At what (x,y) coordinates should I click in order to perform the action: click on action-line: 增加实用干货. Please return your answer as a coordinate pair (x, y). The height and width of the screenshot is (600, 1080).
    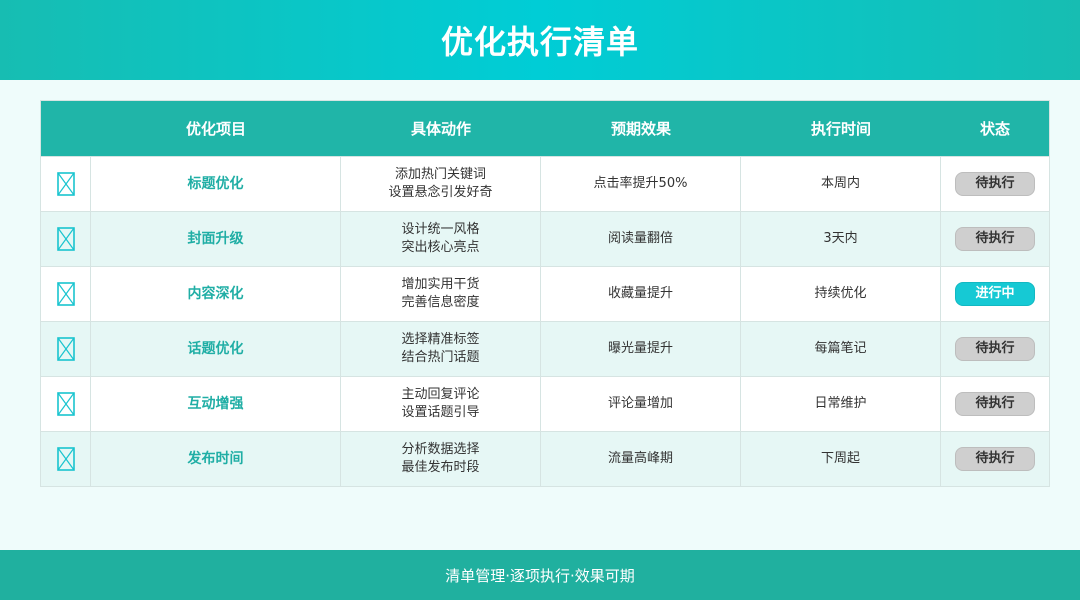
    Looking at the image, I should click on (440, 284).